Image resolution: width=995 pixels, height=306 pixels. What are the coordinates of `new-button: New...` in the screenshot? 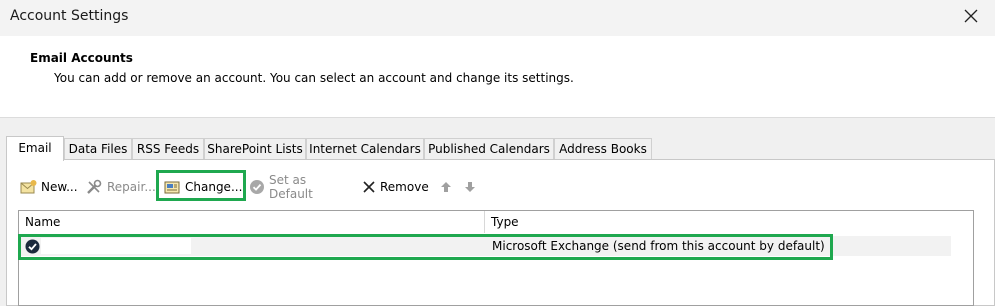 It's located at (49, 187).